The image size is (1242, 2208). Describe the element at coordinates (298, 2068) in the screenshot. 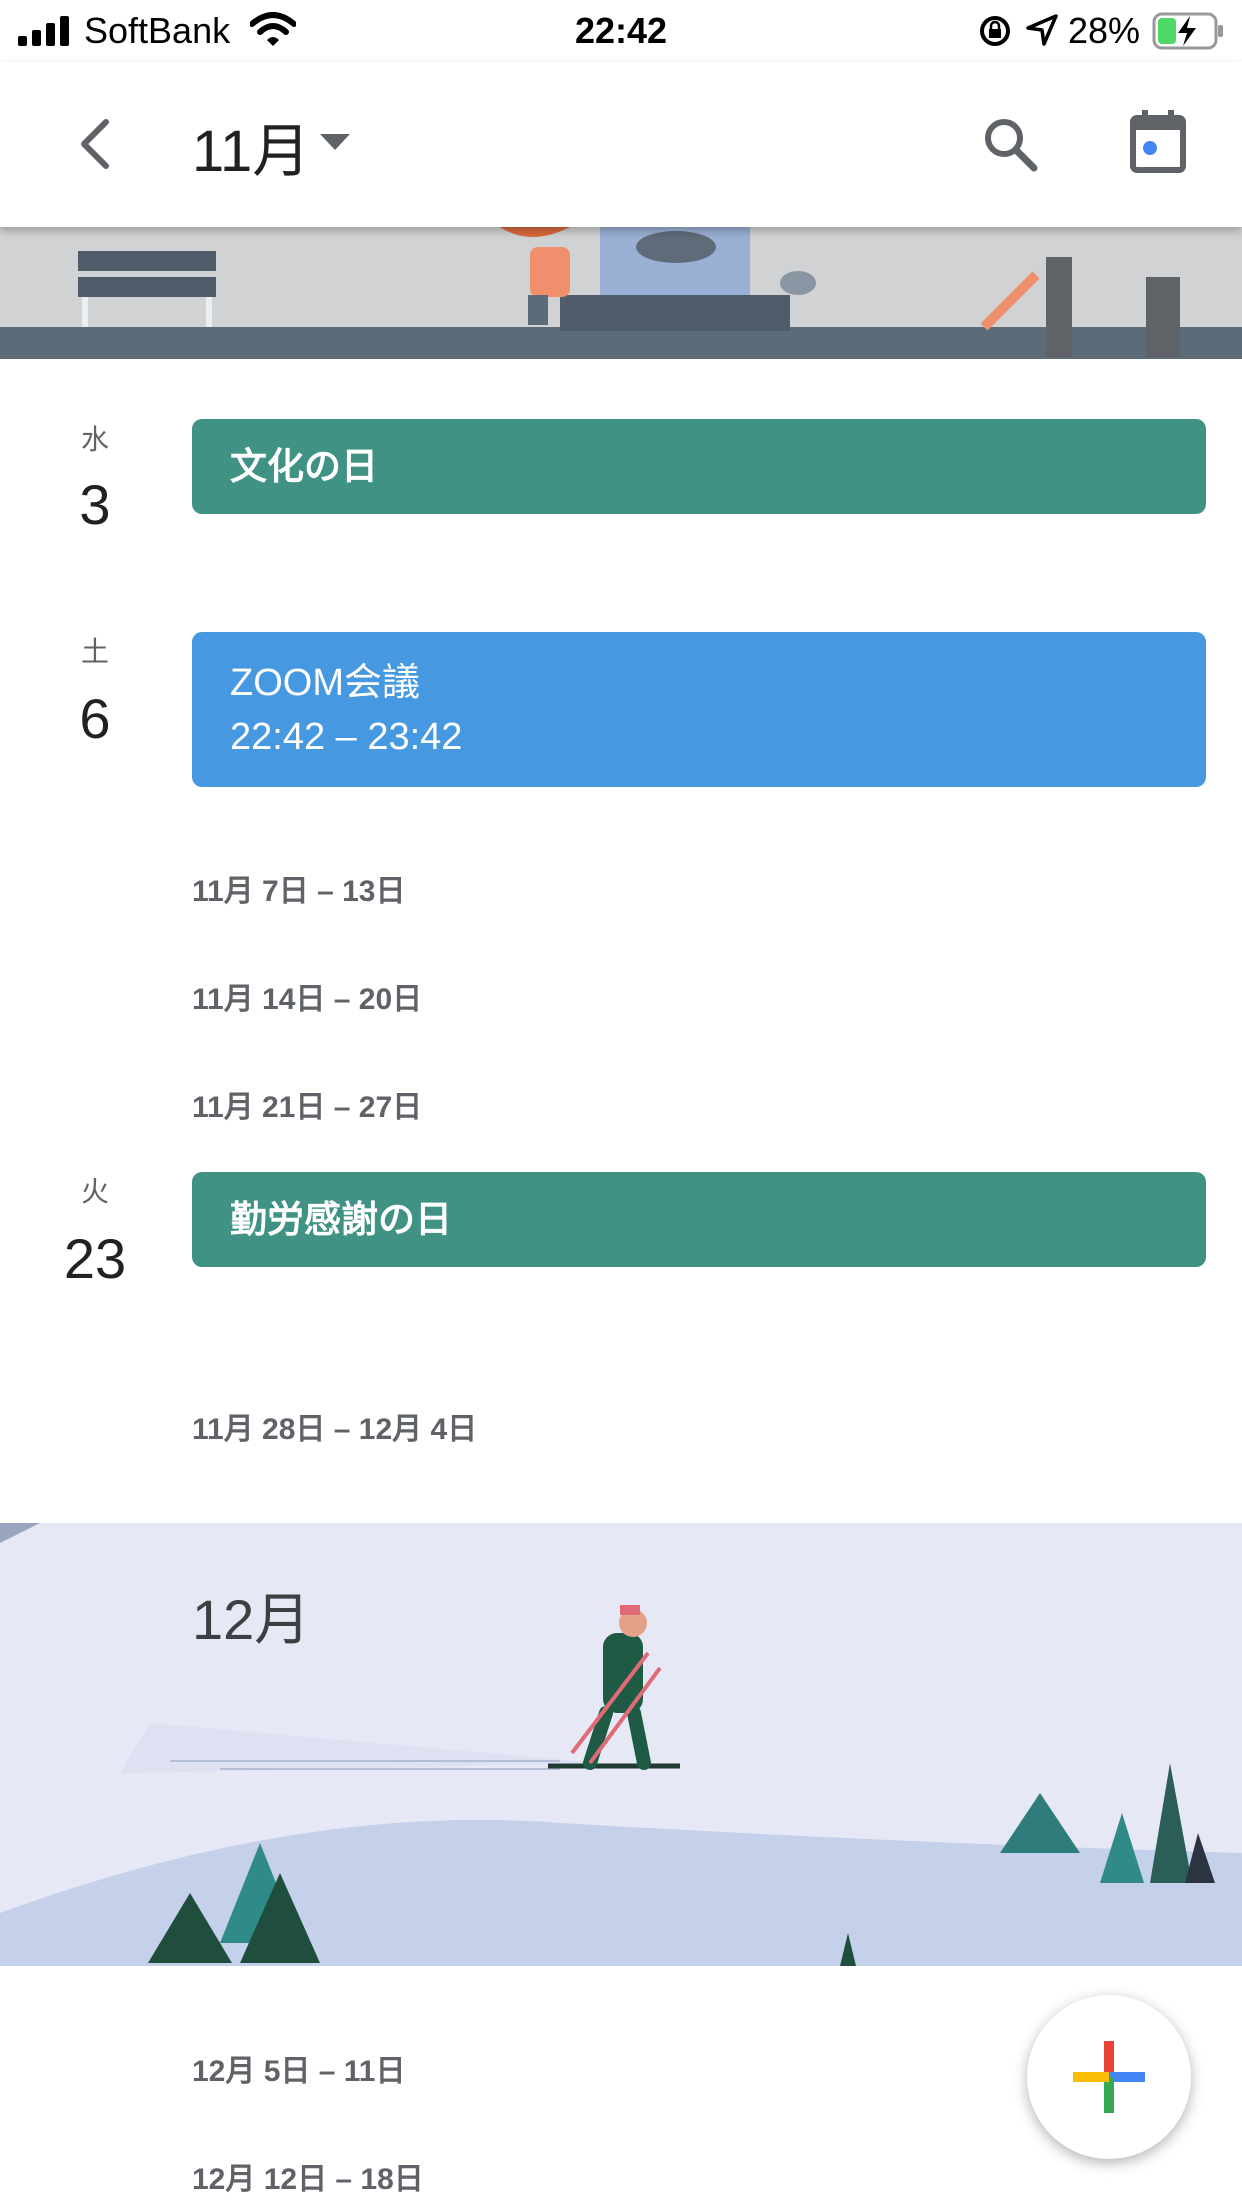

I see `week-range: 12月 5日 – 11日` at that location.